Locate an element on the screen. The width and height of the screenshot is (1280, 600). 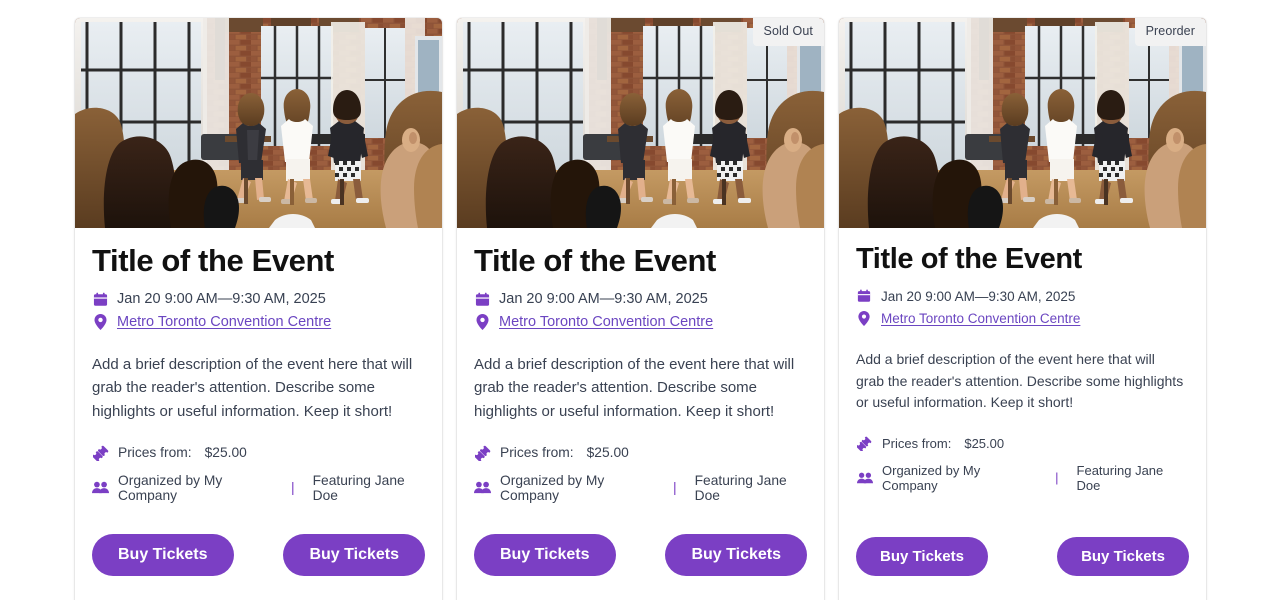
card-media is located at coordinates (258, 123).